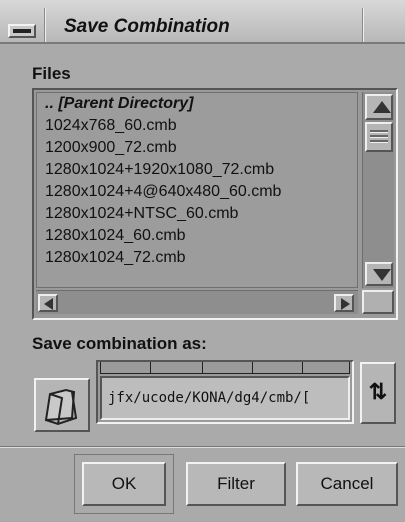 The height and width of the screenshot is (522, 405). Describe the element at coordinates (225, 398) in the screenshot. I see `save-path-input: jfx/ucode/KONA/dg4/cmb/[` at that location.